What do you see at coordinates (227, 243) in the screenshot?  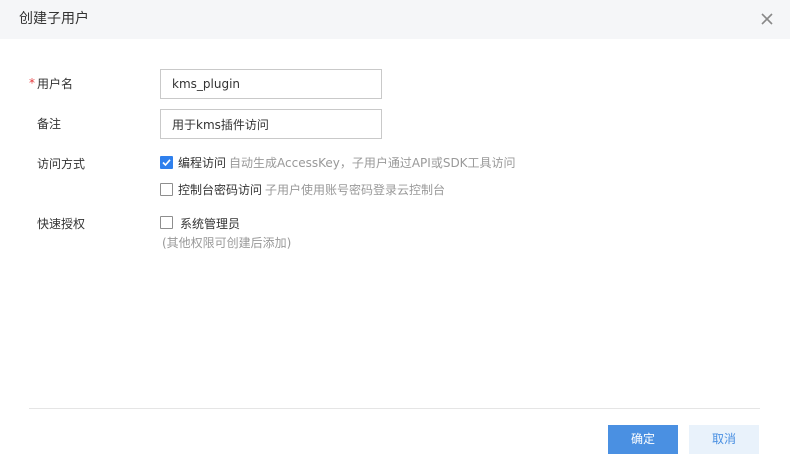 I see `quick-auth-hint: (其他权限可创建后添加)` at bounding box center [227, 243].